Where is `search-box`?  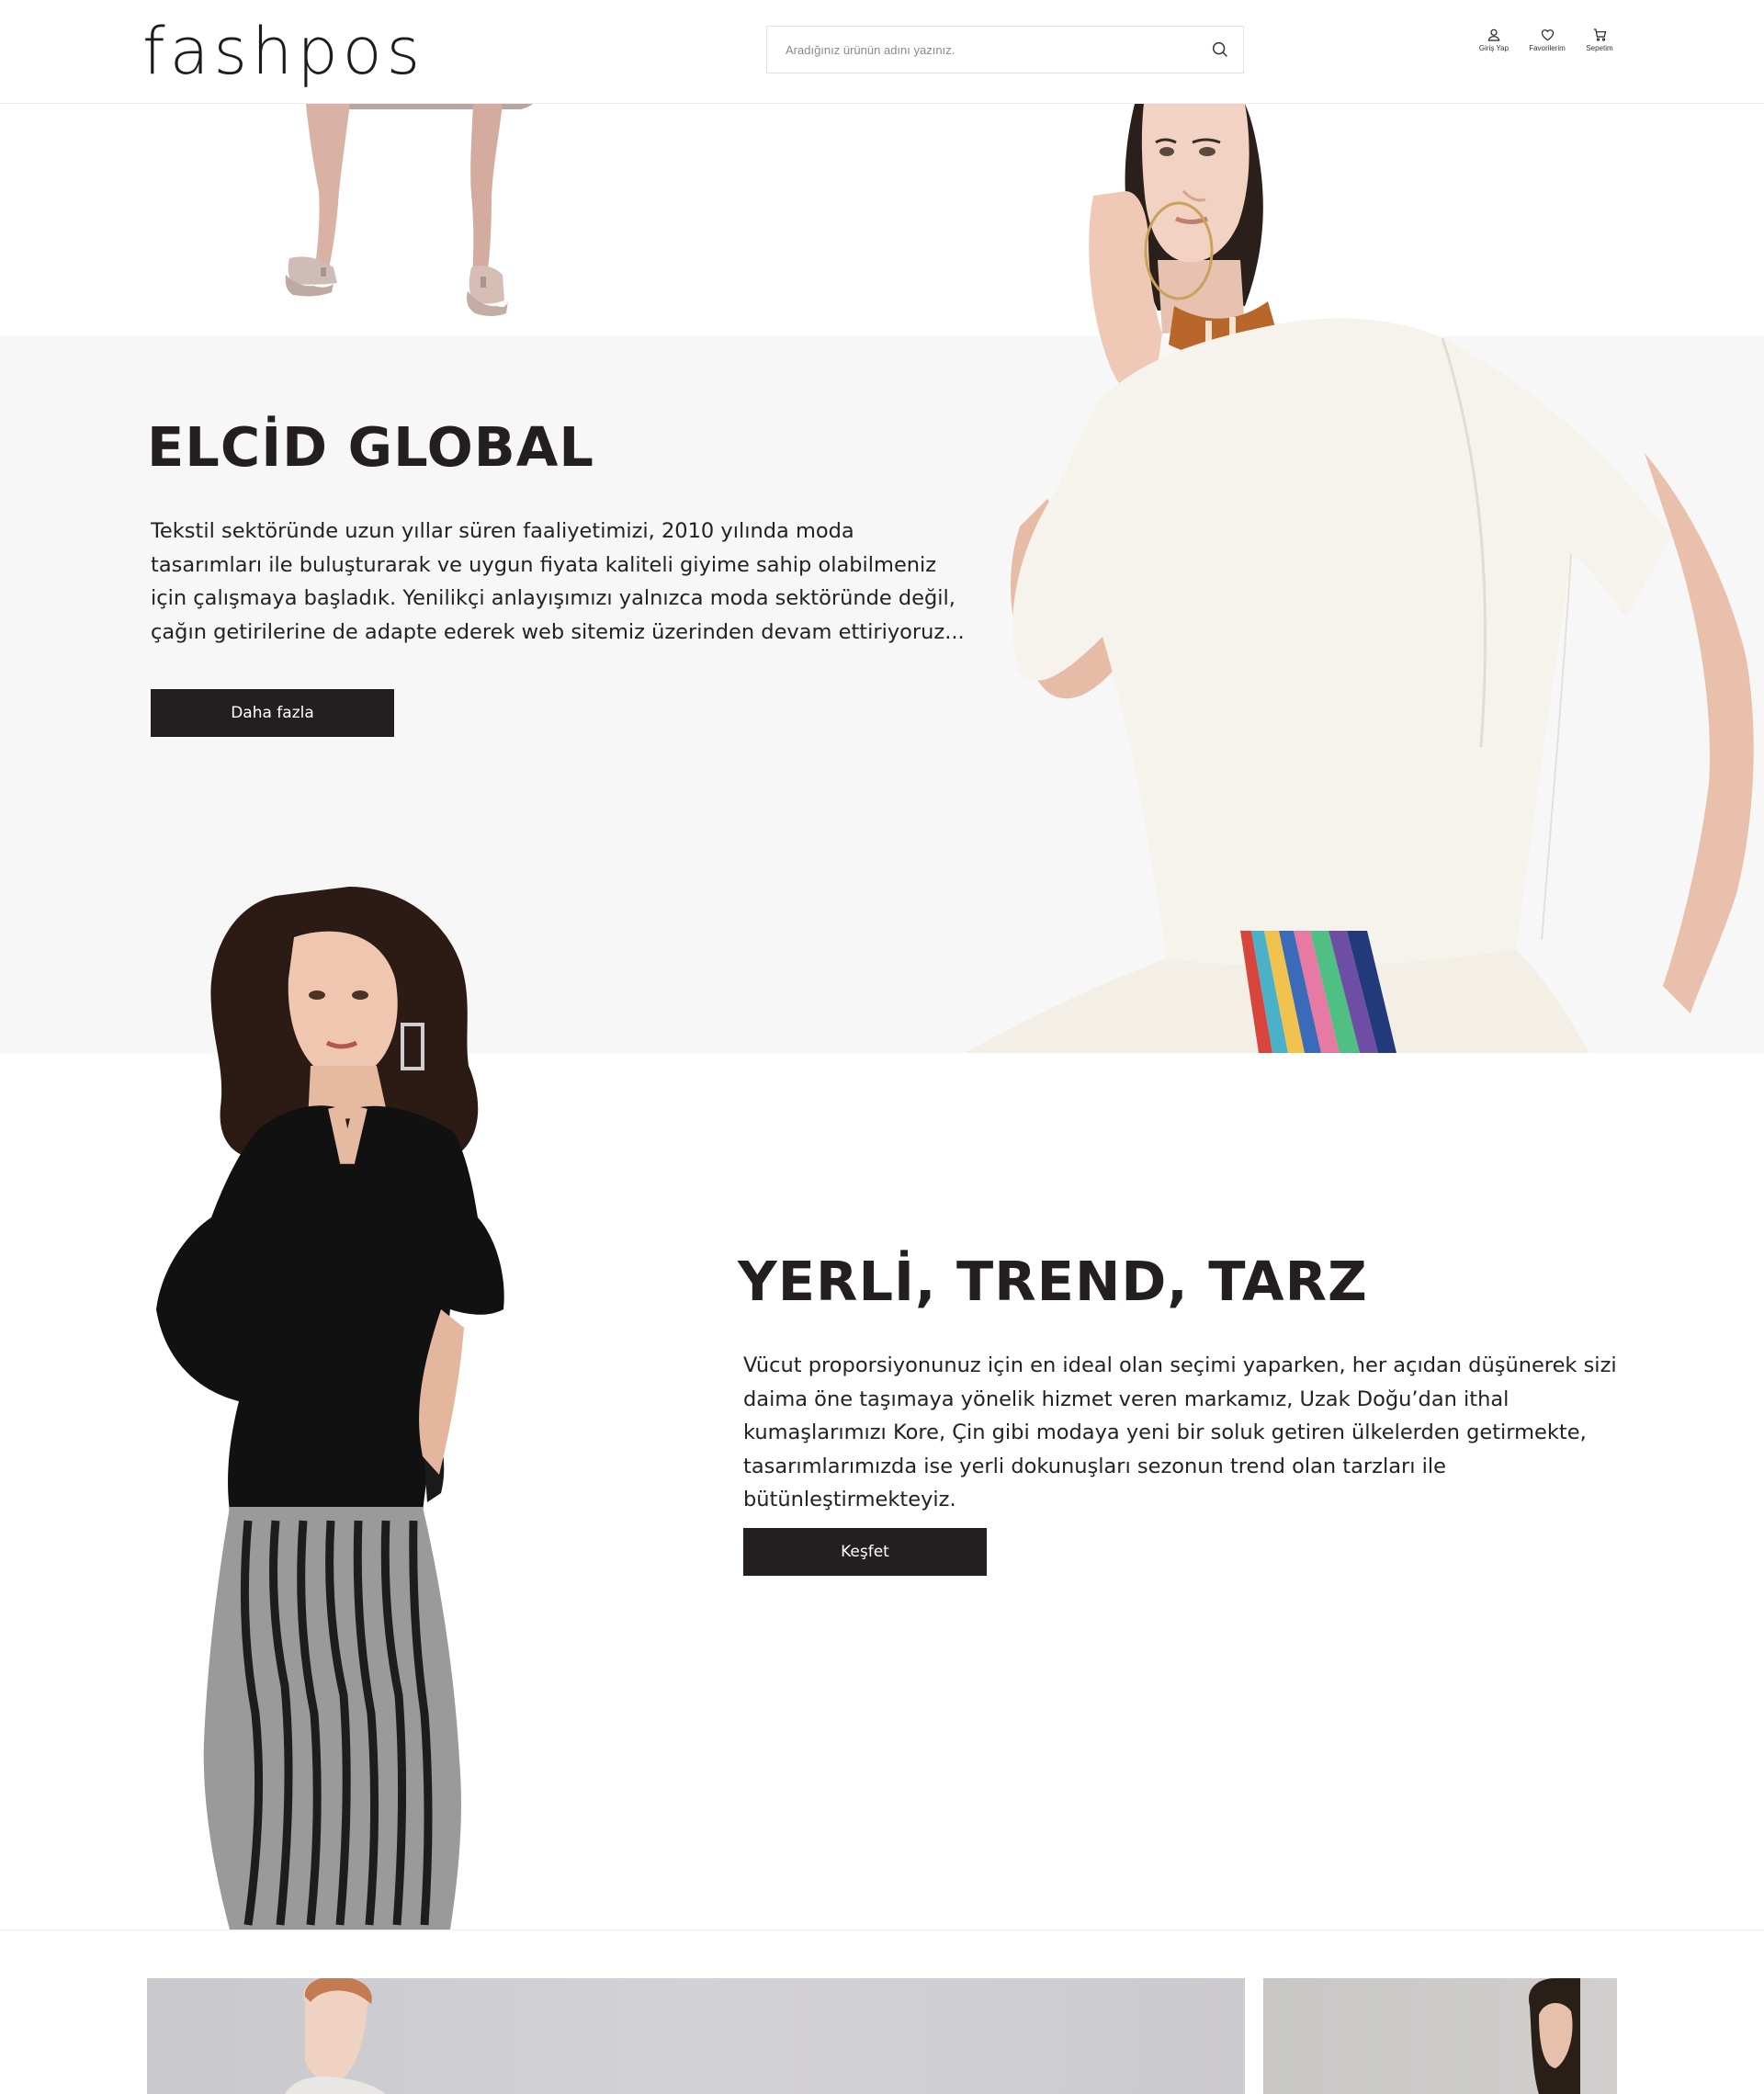
search-box is located at coordinates (1005, 50).